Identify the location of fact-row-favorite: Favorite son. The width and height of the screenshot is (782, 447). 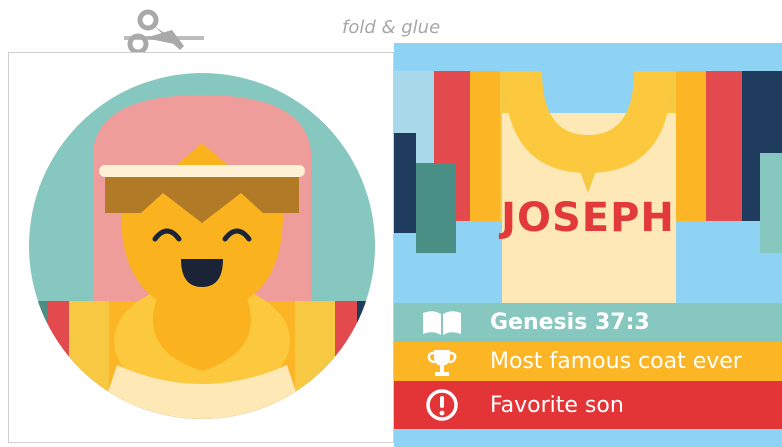
(588, 405).